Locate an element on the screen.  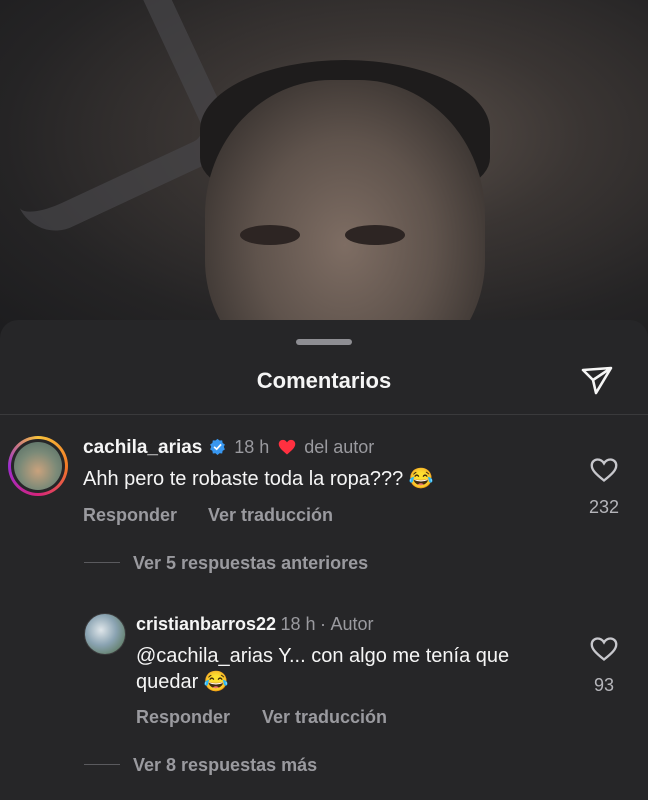
like-count: 232 is located at coordinates (604, 507).